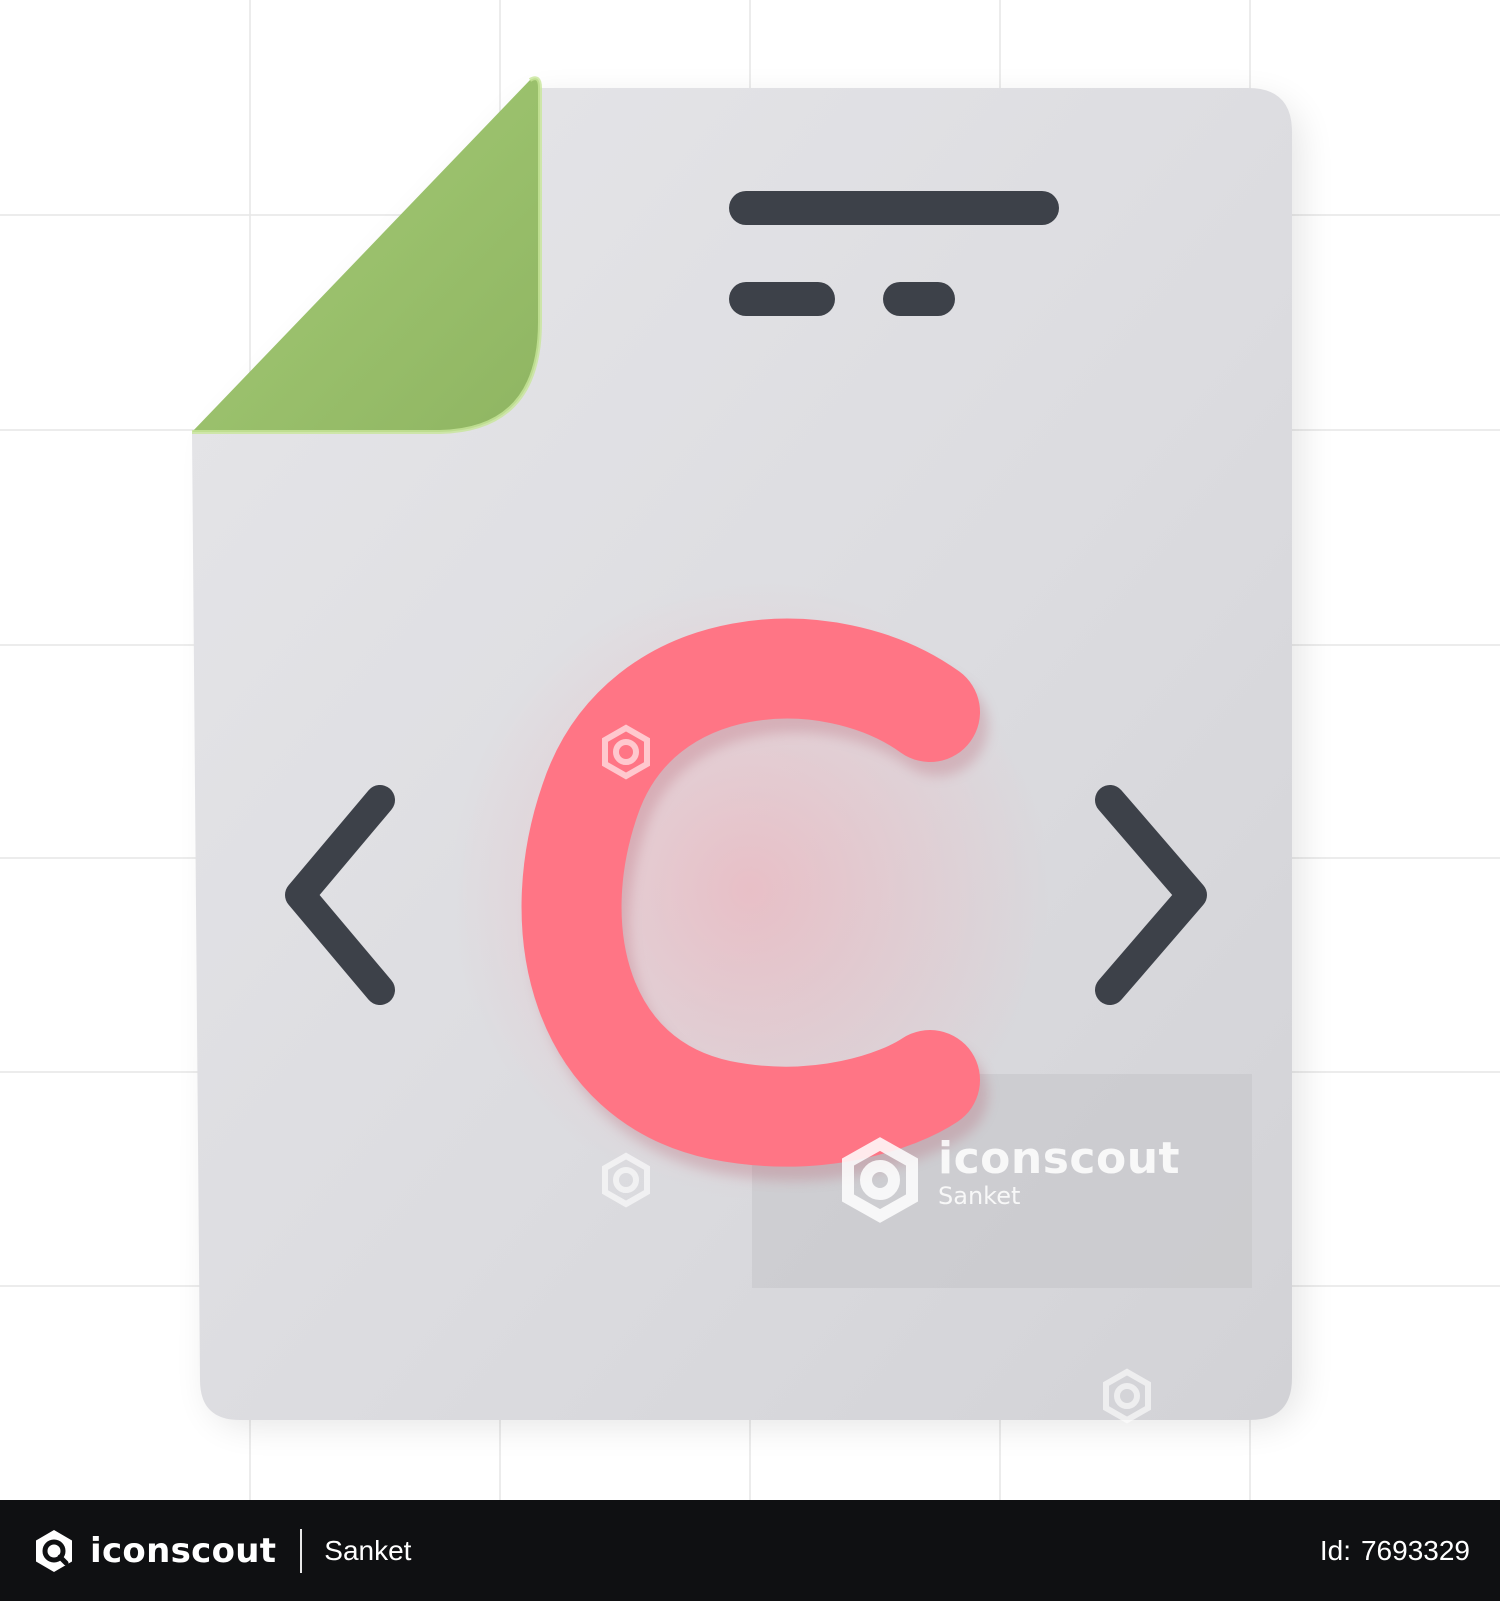 Image resolution: width=1500 pixels, height=1601 pixels. I want to click on watermark-brand: iconscout, so click(1059, 1158).